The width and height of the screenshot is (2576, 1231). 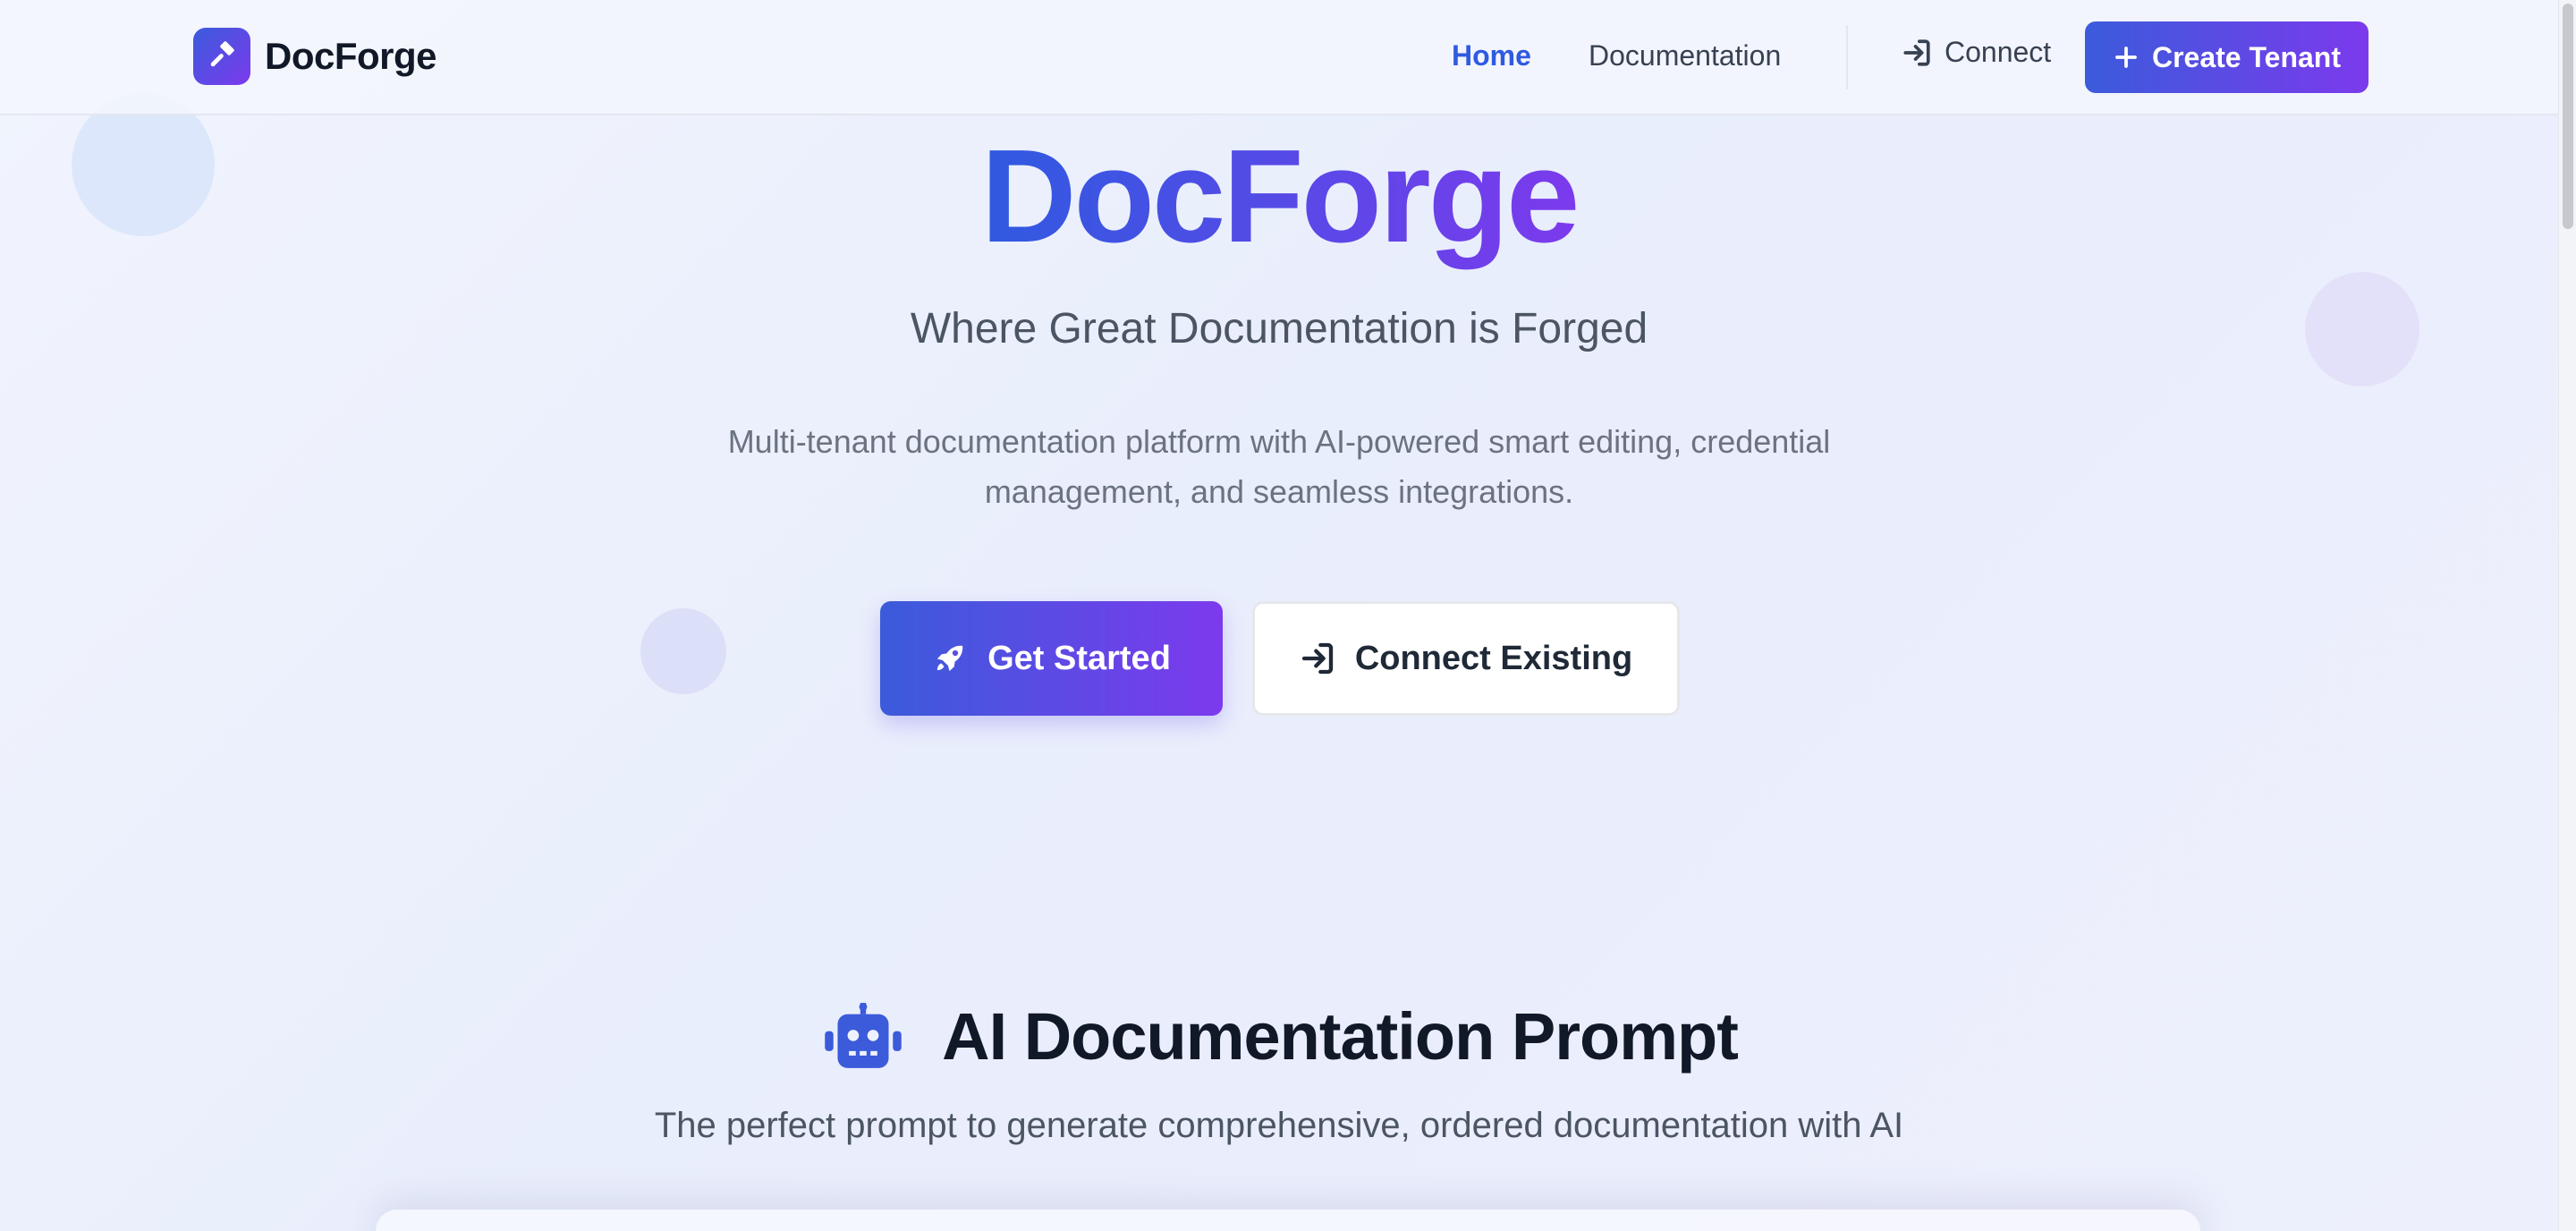 What do you see at coordinates (1279, 328) in the screenshot?
I see `hero-tagline: Where Great Documentation is Forged` at bounding box center [1279, 328].